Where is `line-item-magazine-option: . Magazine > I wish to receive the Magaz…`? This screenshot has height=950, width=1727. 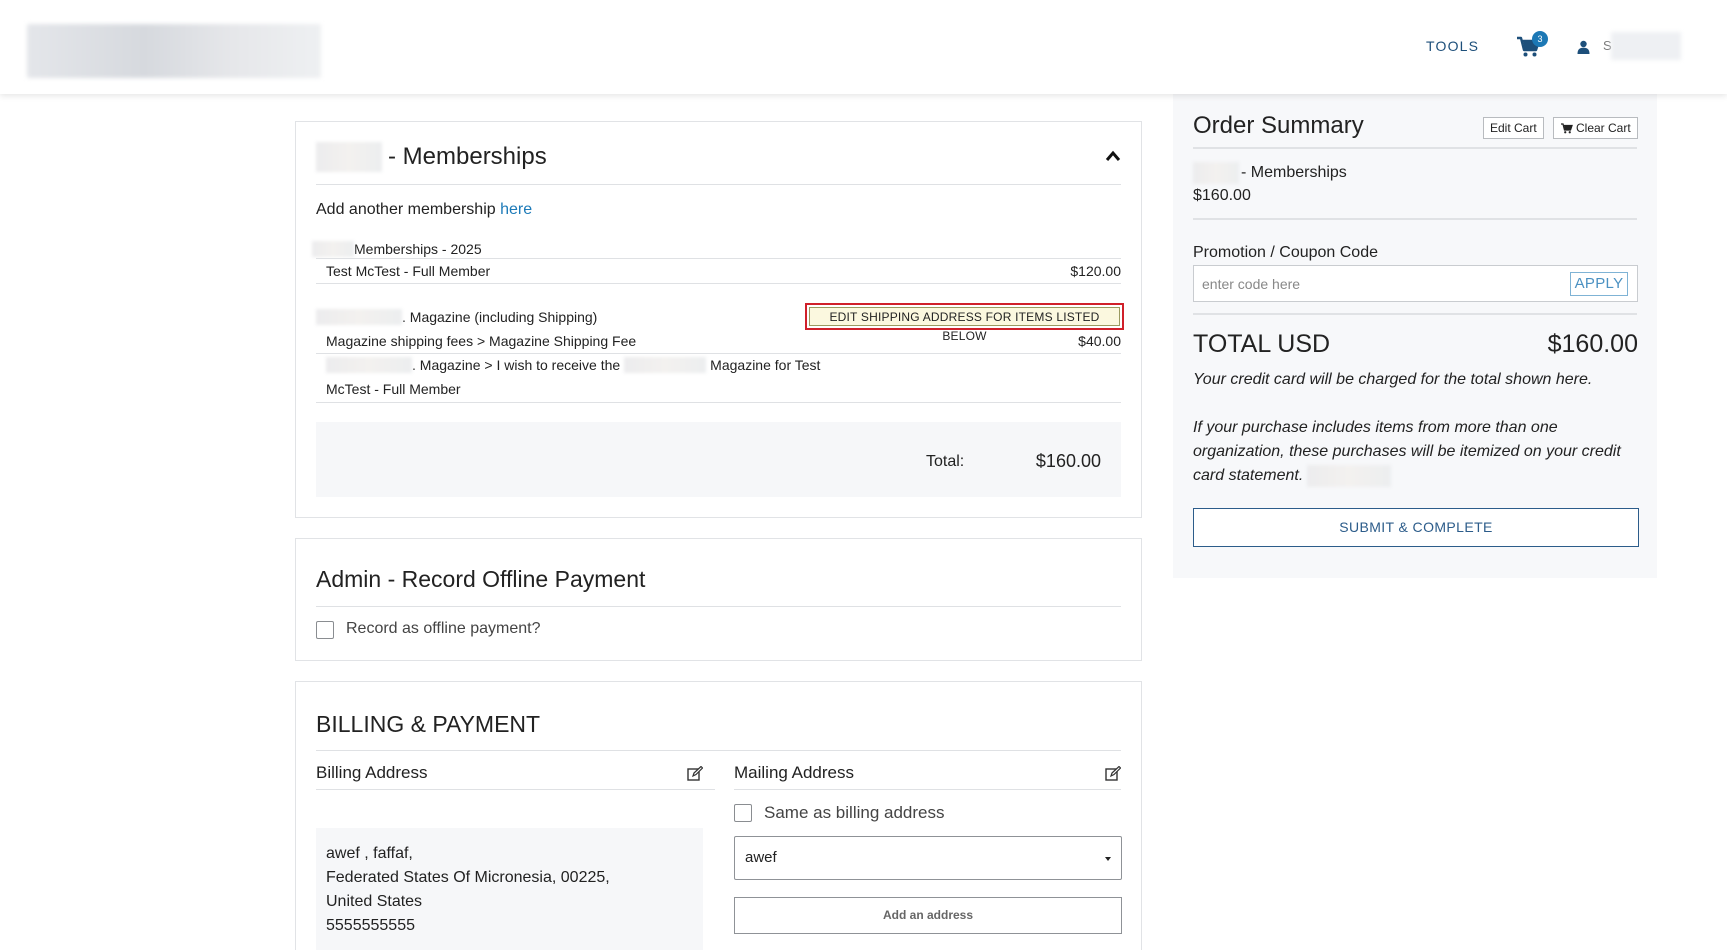 line-item-magazine-option: . Magazine > I wish to receive the Magaz… is located at coordinates (573, 365).